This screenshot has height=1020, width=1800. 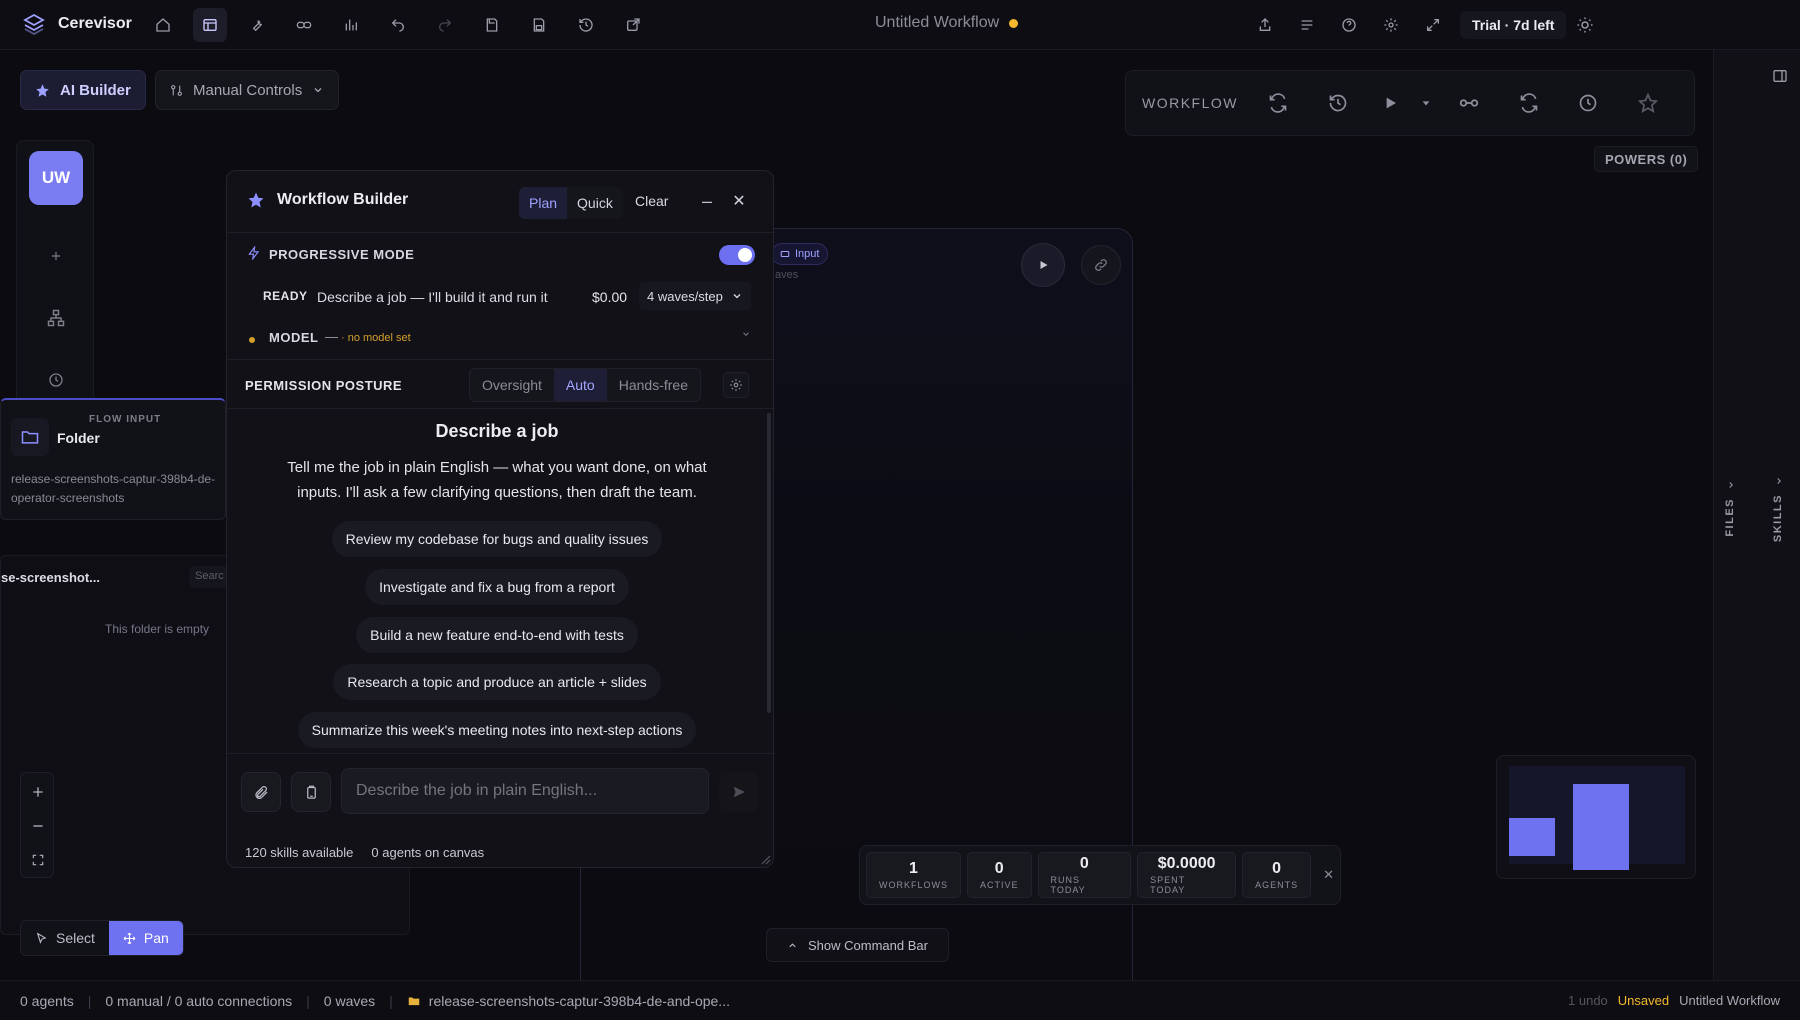 I want to click on input-chip: Input, so click(x=800, y=254).